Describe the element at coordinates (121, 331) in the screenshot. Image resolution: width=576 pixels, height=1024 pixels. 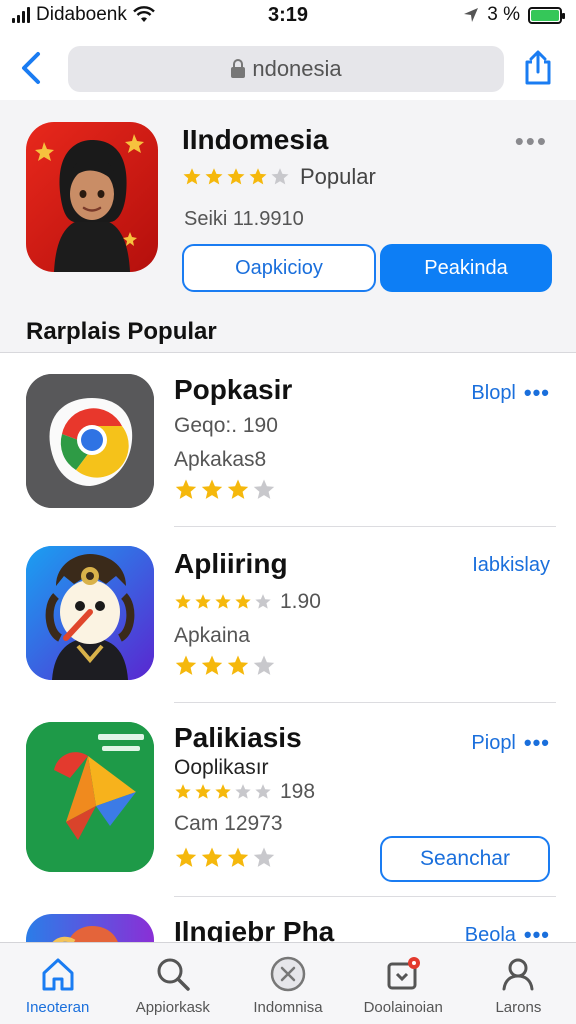
I see `section-title: Rarplais Popular` at that location.